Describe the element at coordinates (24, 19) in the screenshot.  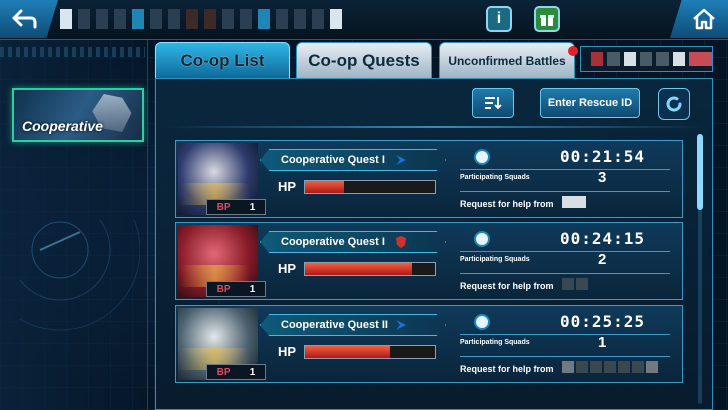
I see `back-arrow-icon` at that location.